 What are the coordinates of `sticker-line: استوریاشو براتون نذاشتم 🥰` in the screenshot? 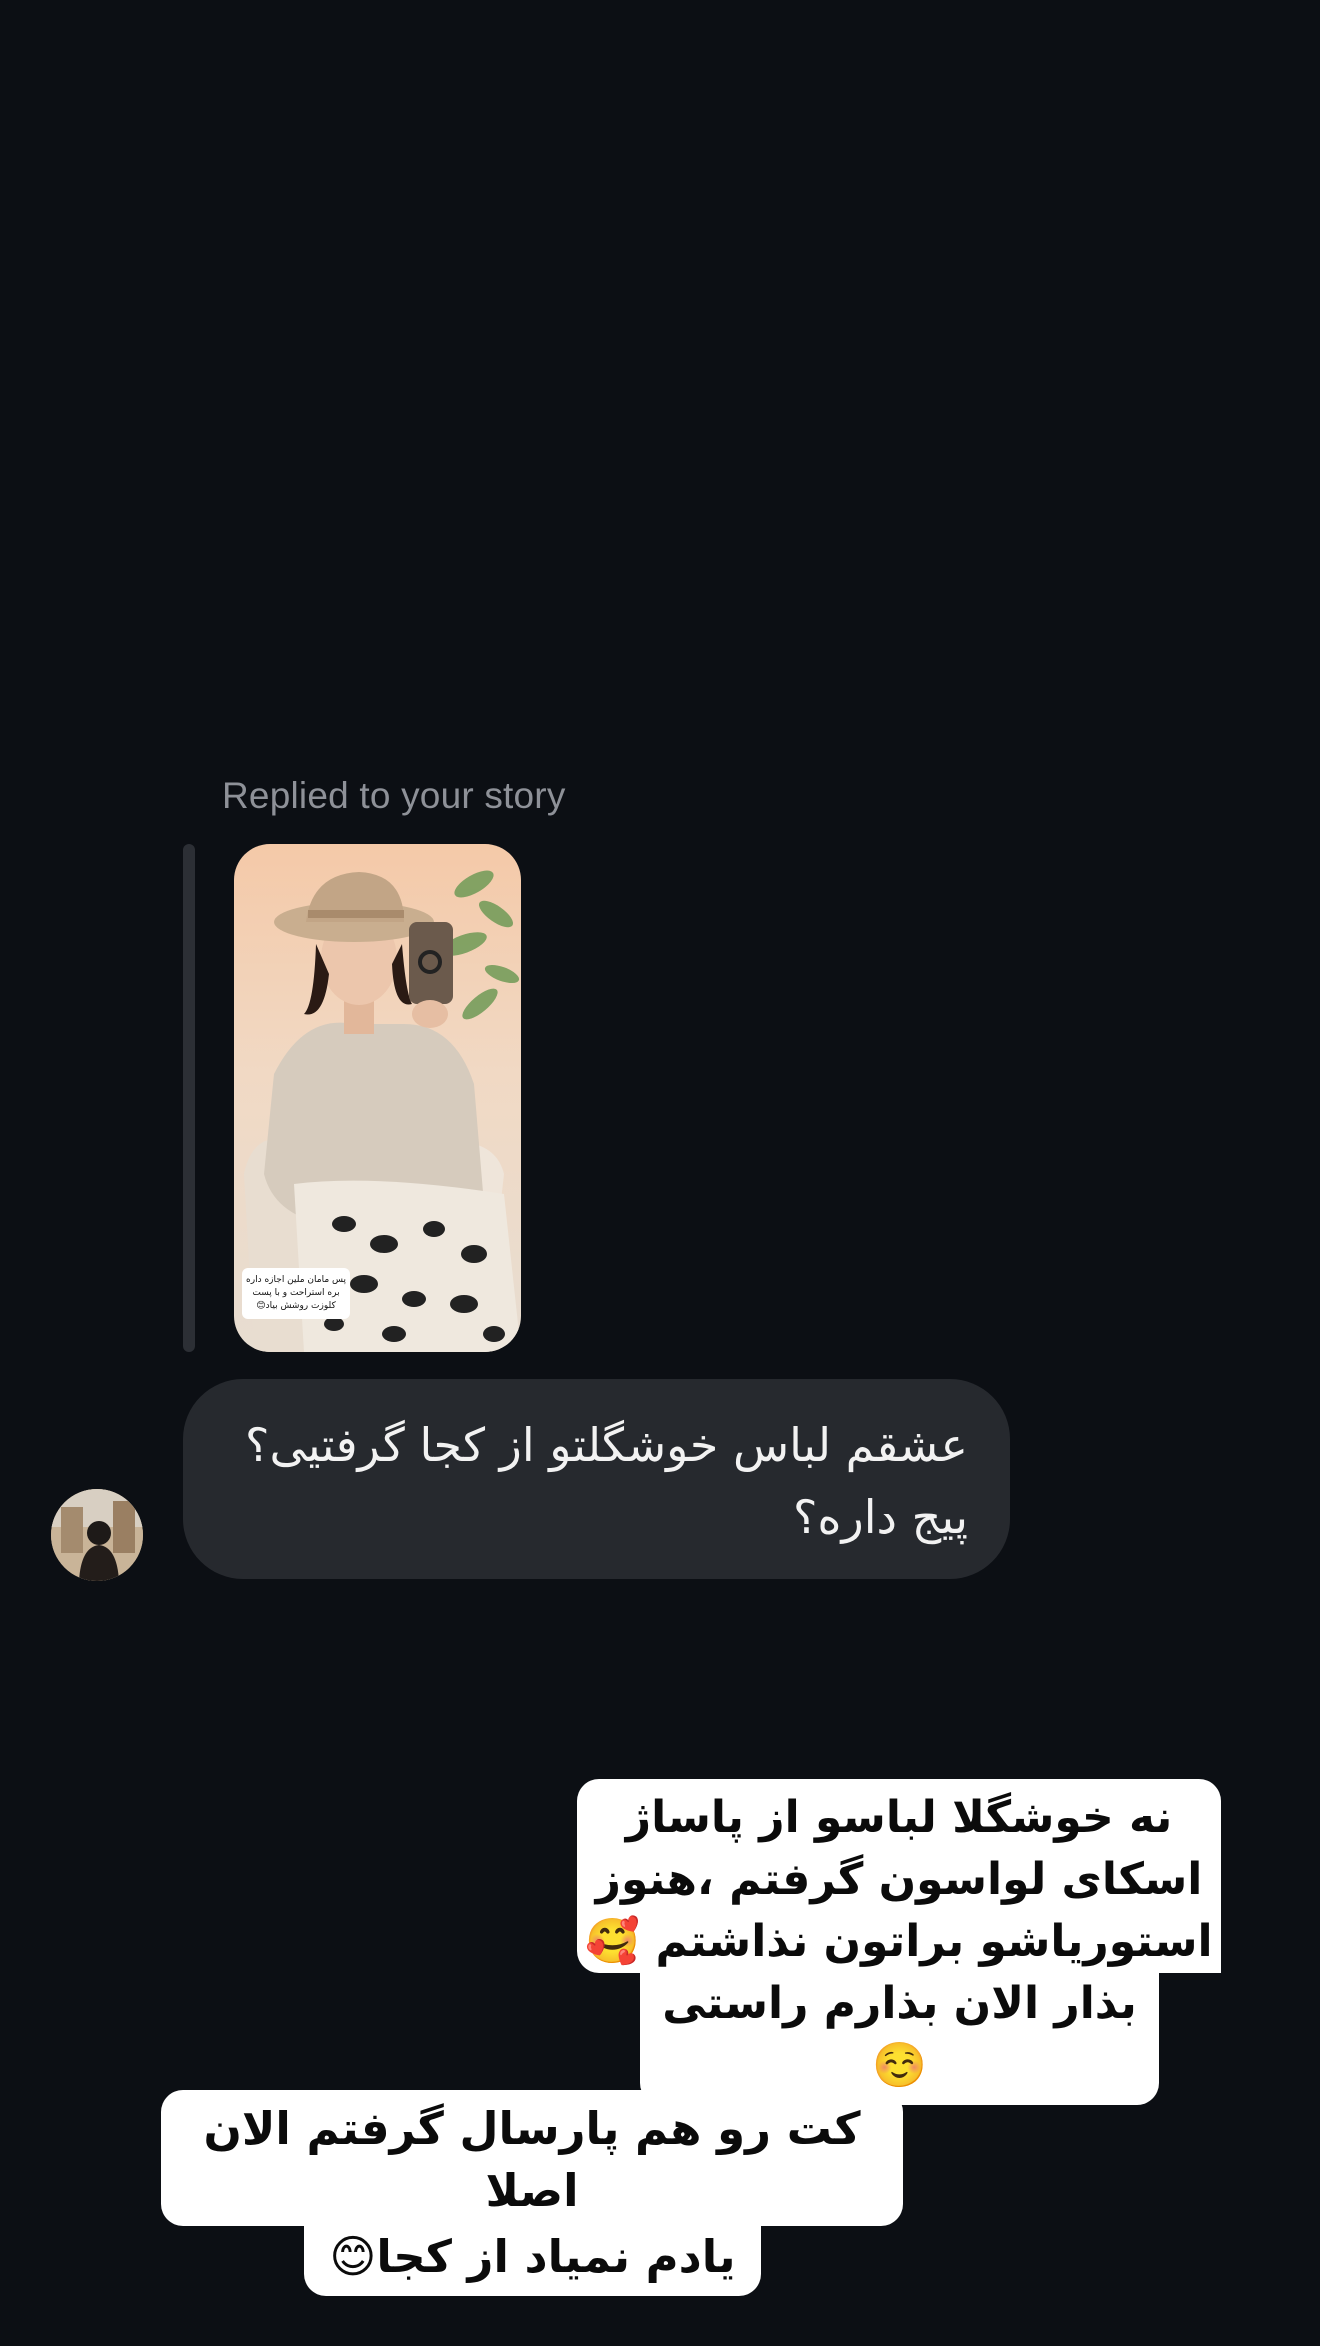 It's located at (899, 1942).